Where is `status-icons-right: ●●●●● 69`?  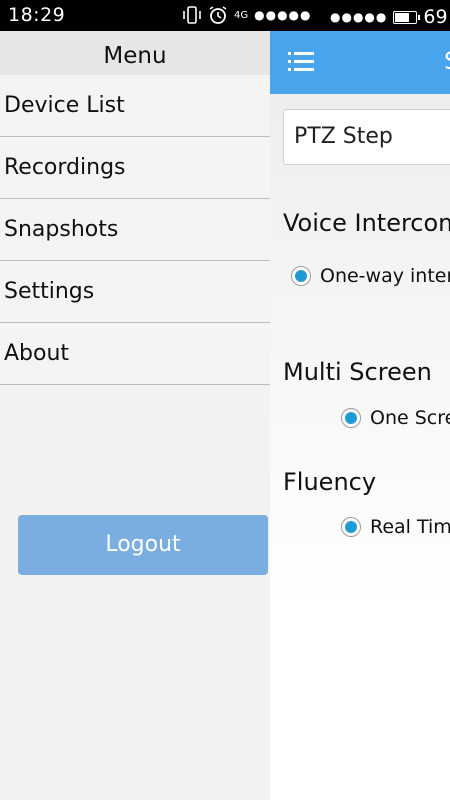 status-icons-right: ●●●●● 69 is located at coordinates (389, 17).